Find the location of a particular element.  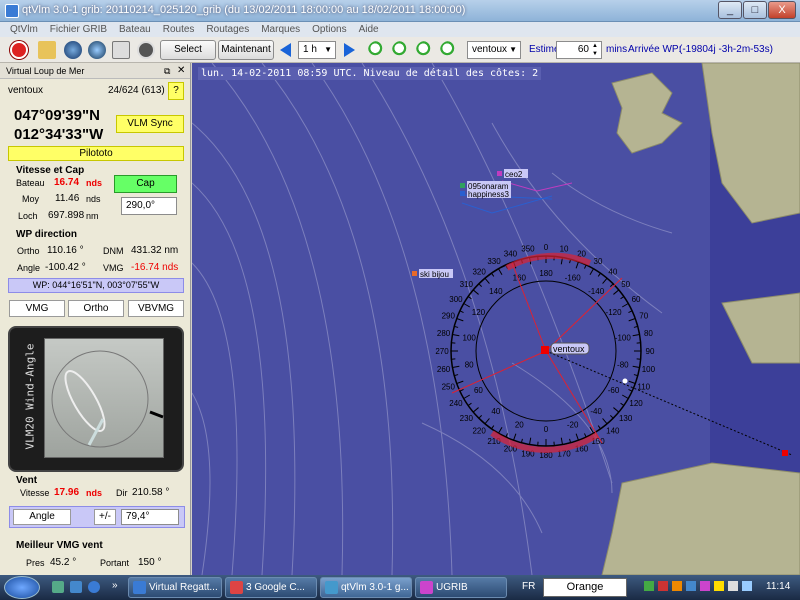

menu-aide: Aide is located at coordinates (369, 29).